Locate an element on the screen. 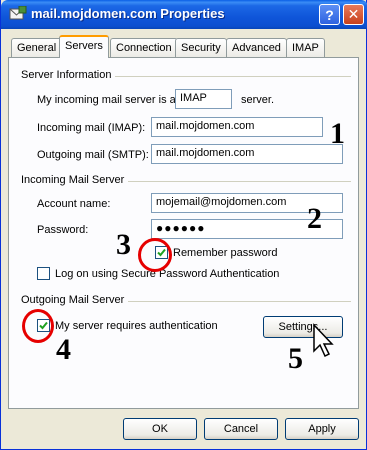 The image size is (367, 450). incoming-type-field: IMAP is located at coordinates (203, 99).